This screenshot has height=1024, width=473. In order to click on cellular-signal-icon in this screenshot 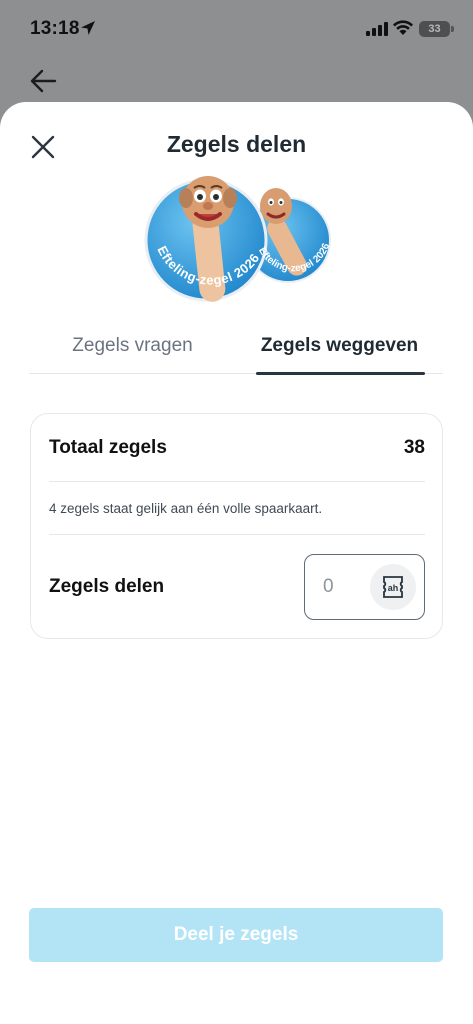, I will do `click(377, 29)`.